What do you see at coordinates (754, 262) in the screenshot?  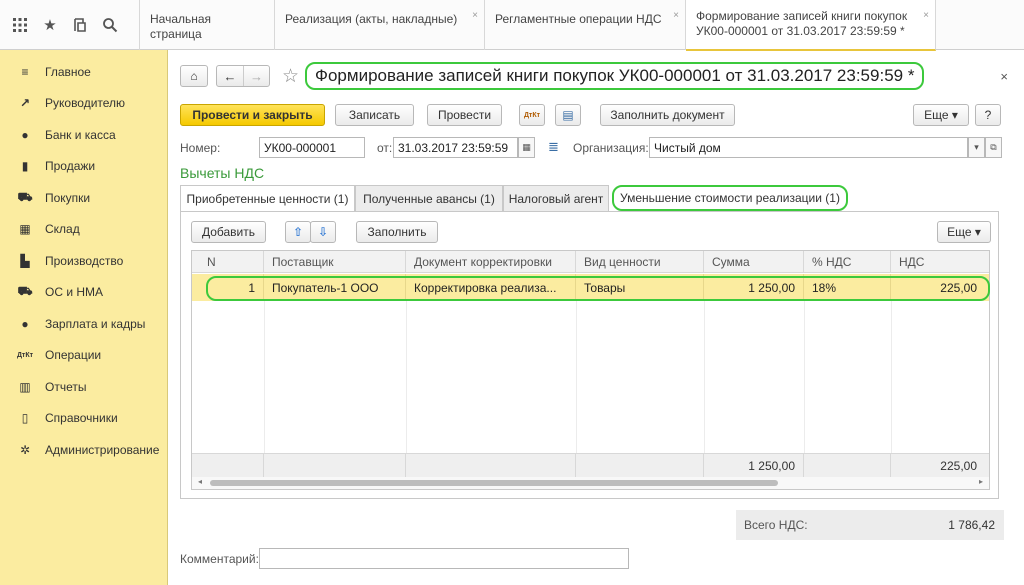 I see `column-header-sum: Сумма` at bounding box center [754, 262].